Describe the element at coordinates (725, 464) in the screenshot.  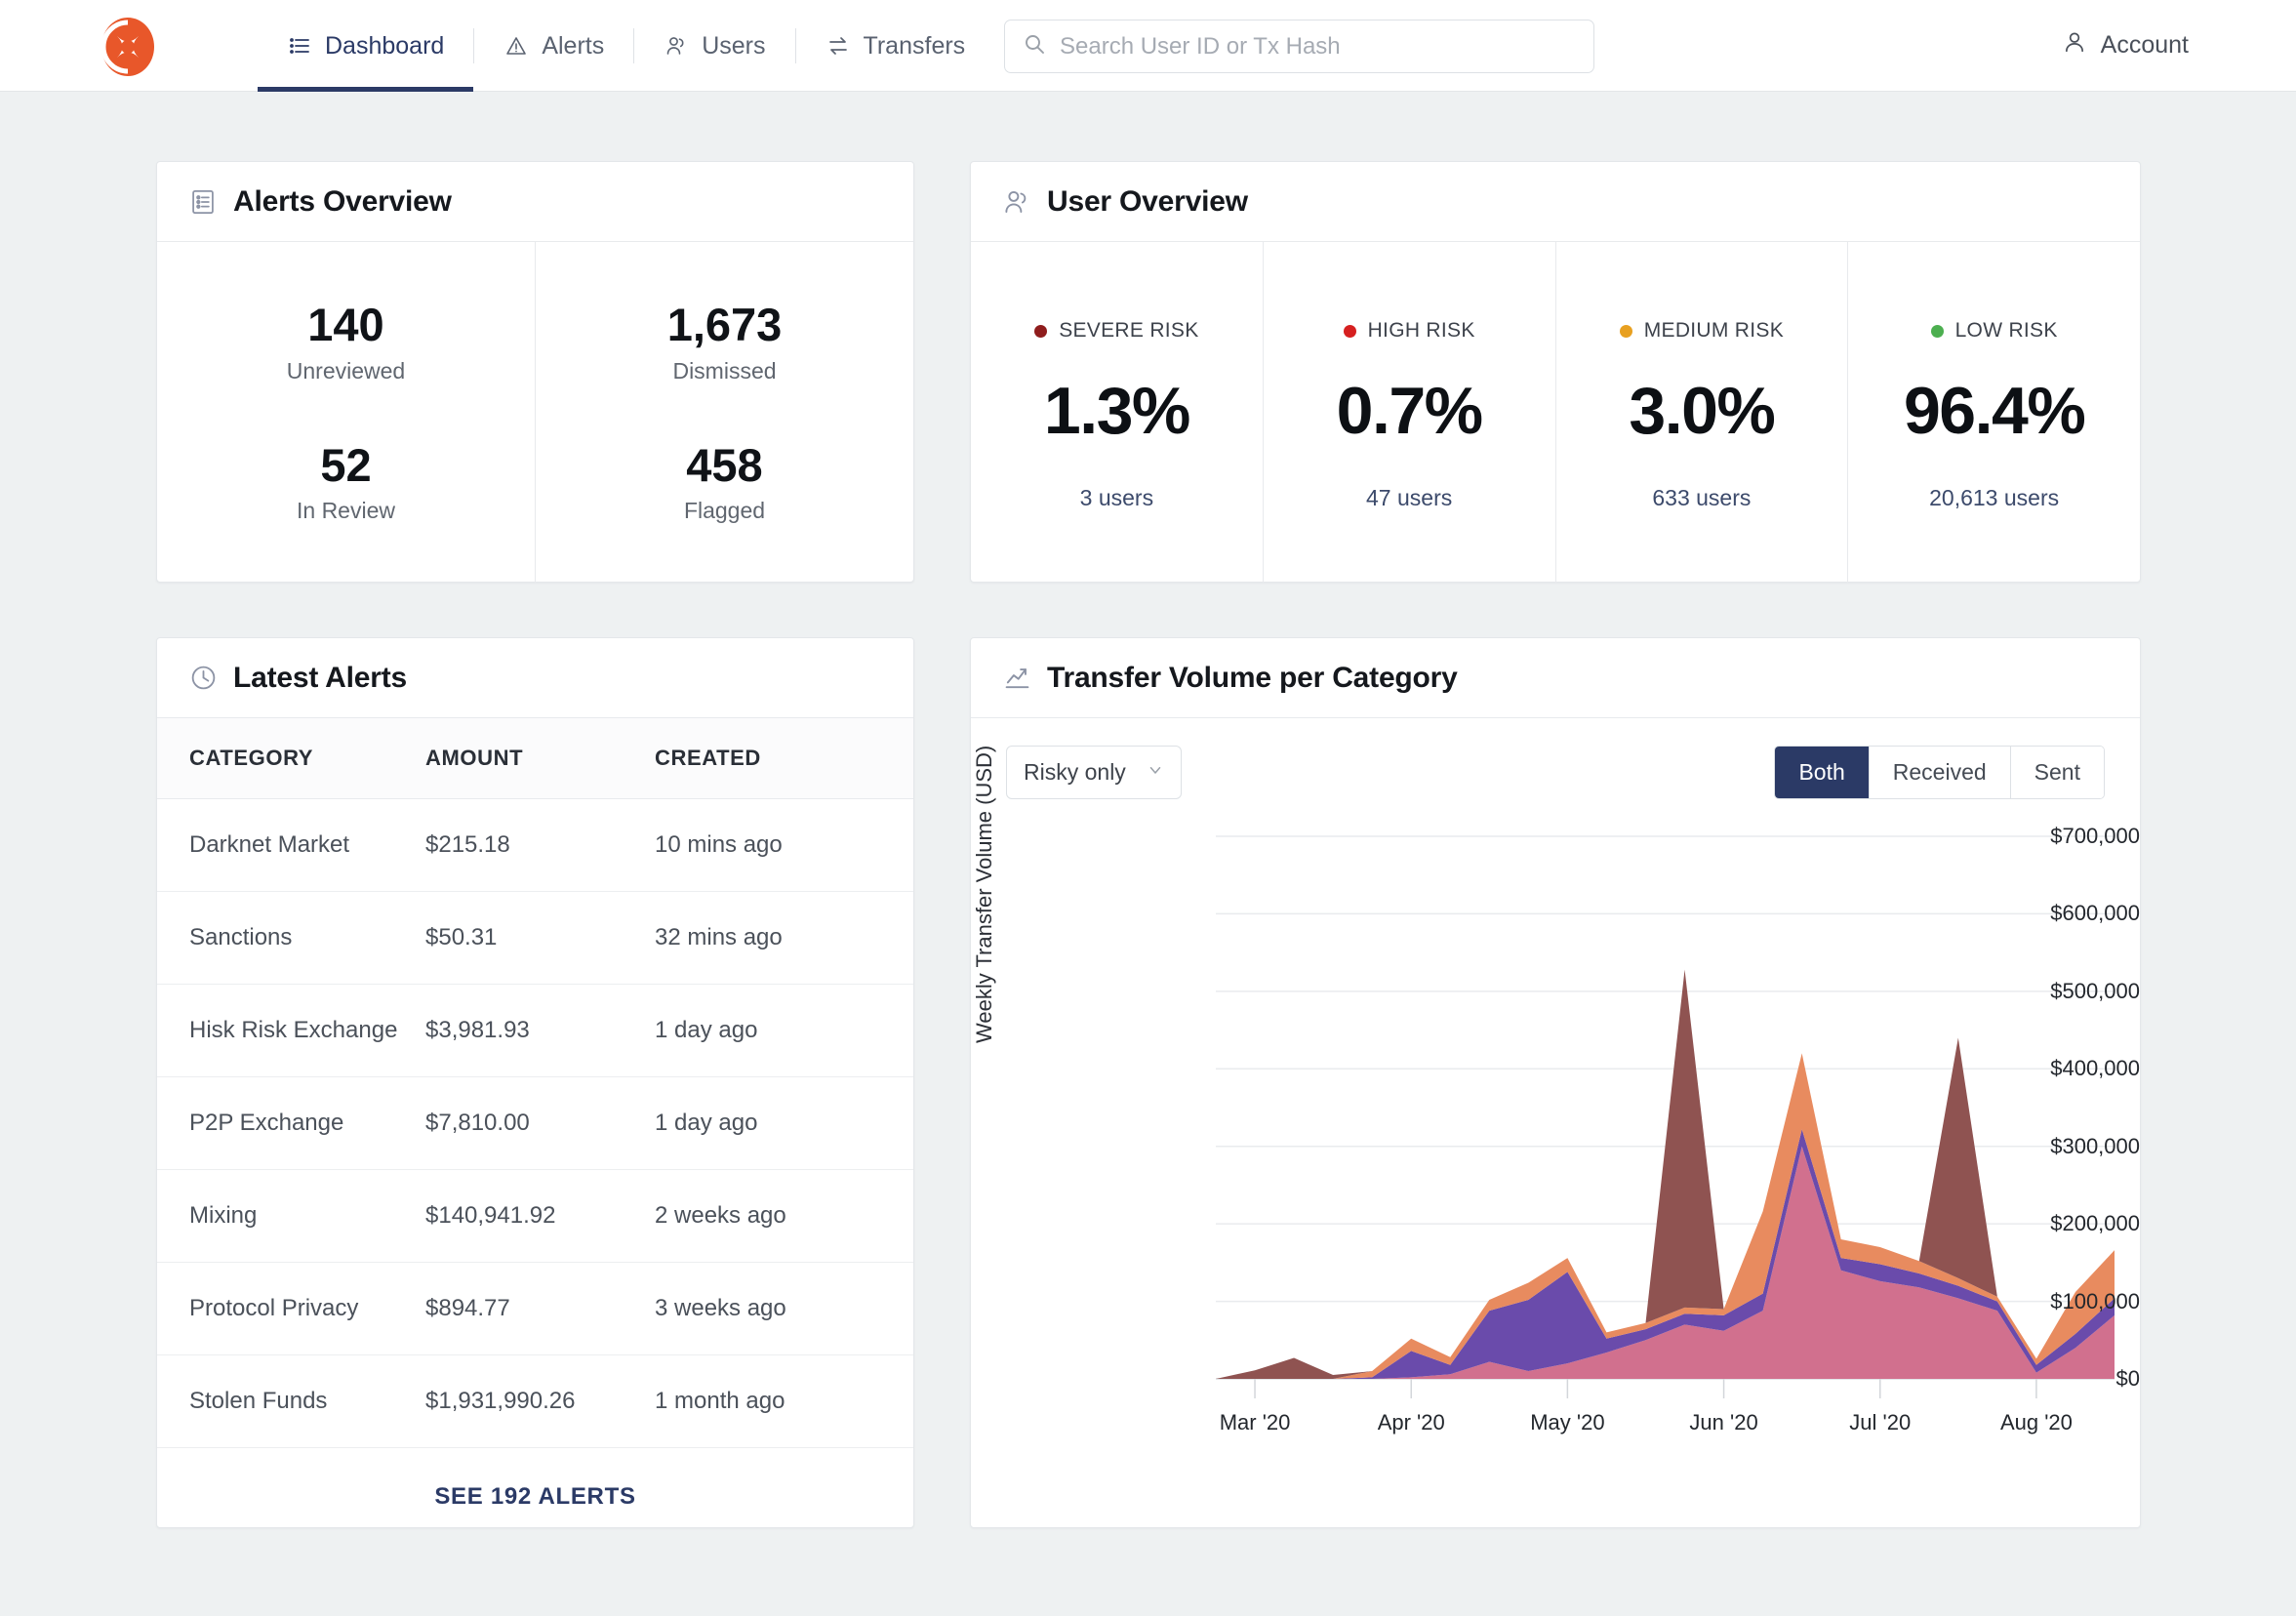
I see `stat-value: 458` at that location.